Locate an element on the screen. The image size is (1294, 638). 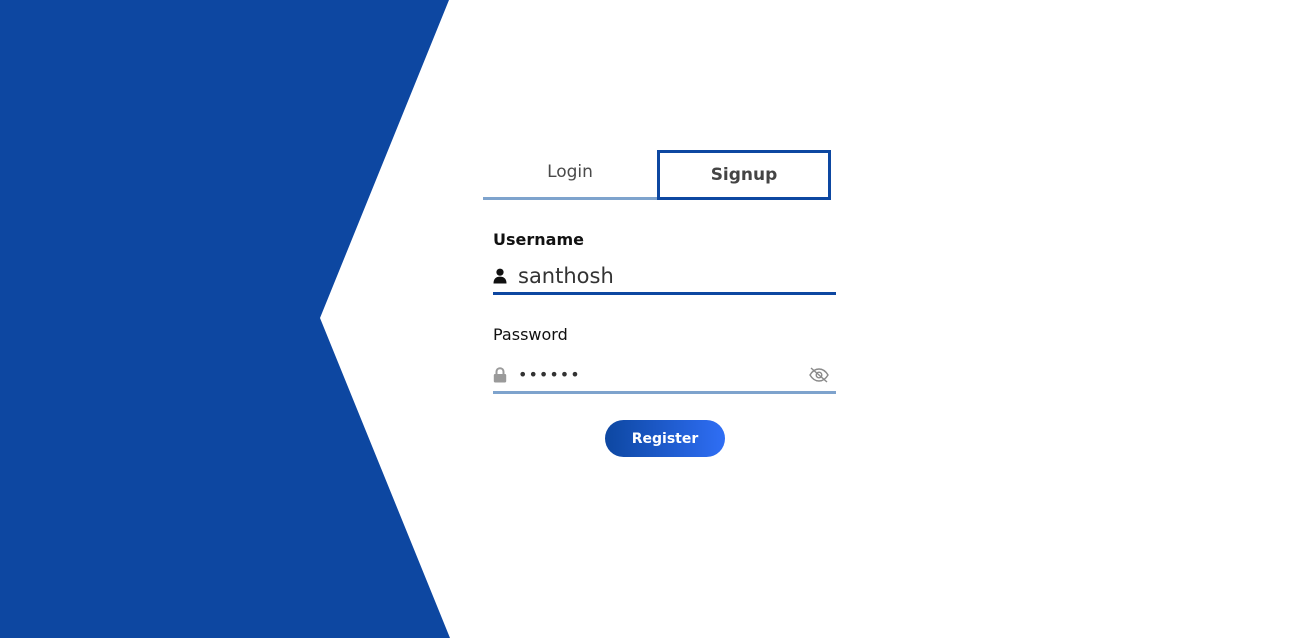
lock-icon is located at coordinates (501, 375).